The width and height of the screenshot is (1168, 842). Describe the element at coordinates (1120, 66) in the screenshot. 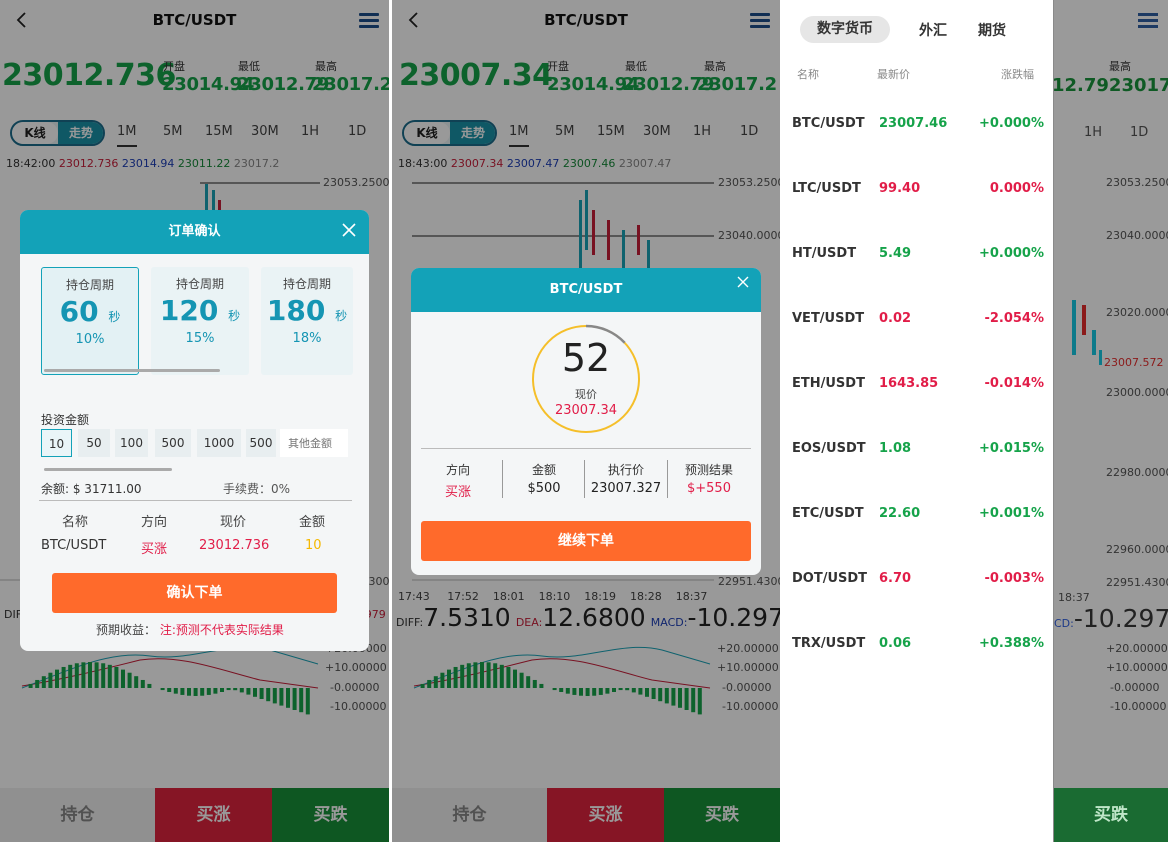

I see `high-label: 最高` at that location.